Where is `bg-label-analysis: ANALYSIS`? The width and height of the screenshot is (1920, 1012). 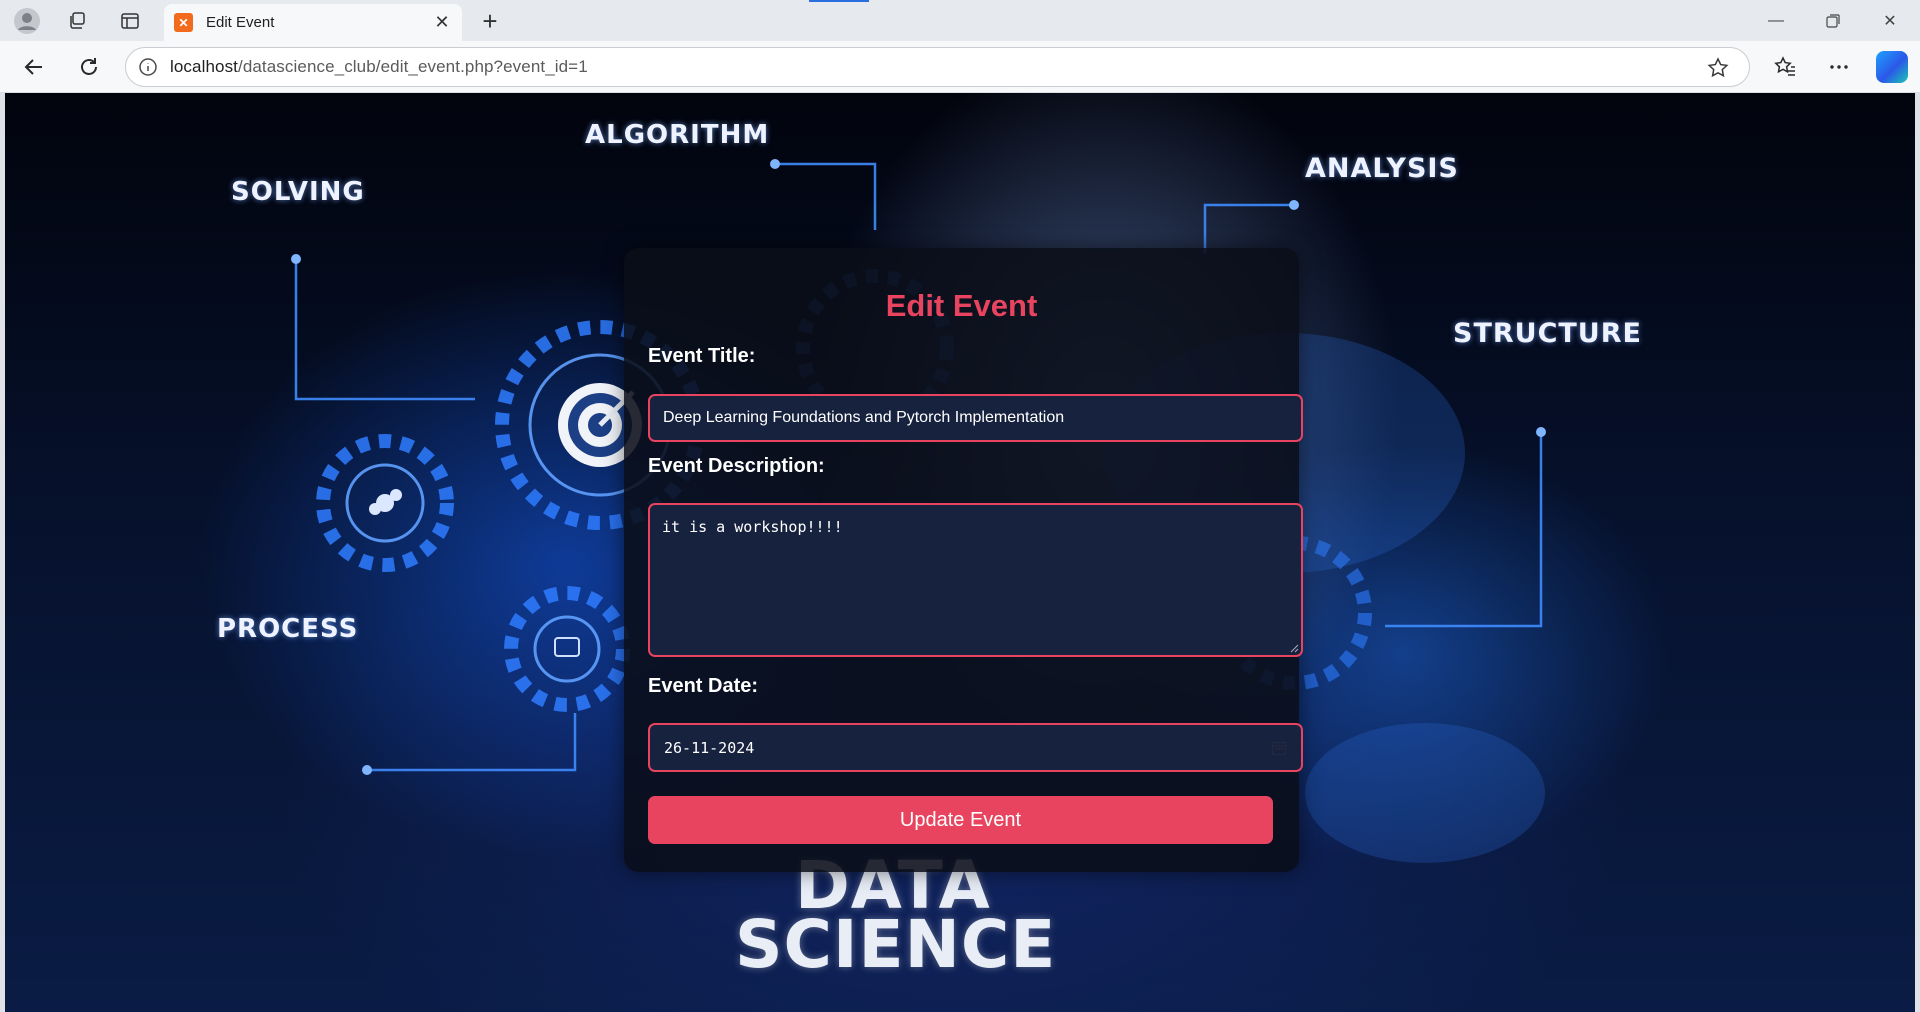 bg-label-analysis: ANALYSIS is located at coordinates (1382, 168).